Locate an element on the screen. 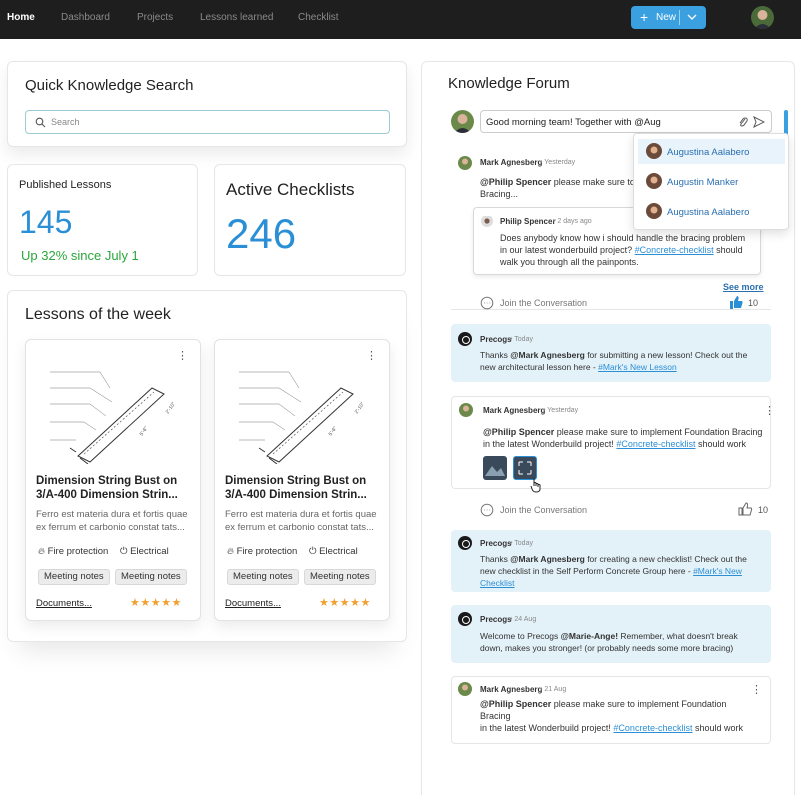 The height and width of the screenshot is (795, 801). lesson-link: #Mark's New Lesson is located at coordinates (637, 367).